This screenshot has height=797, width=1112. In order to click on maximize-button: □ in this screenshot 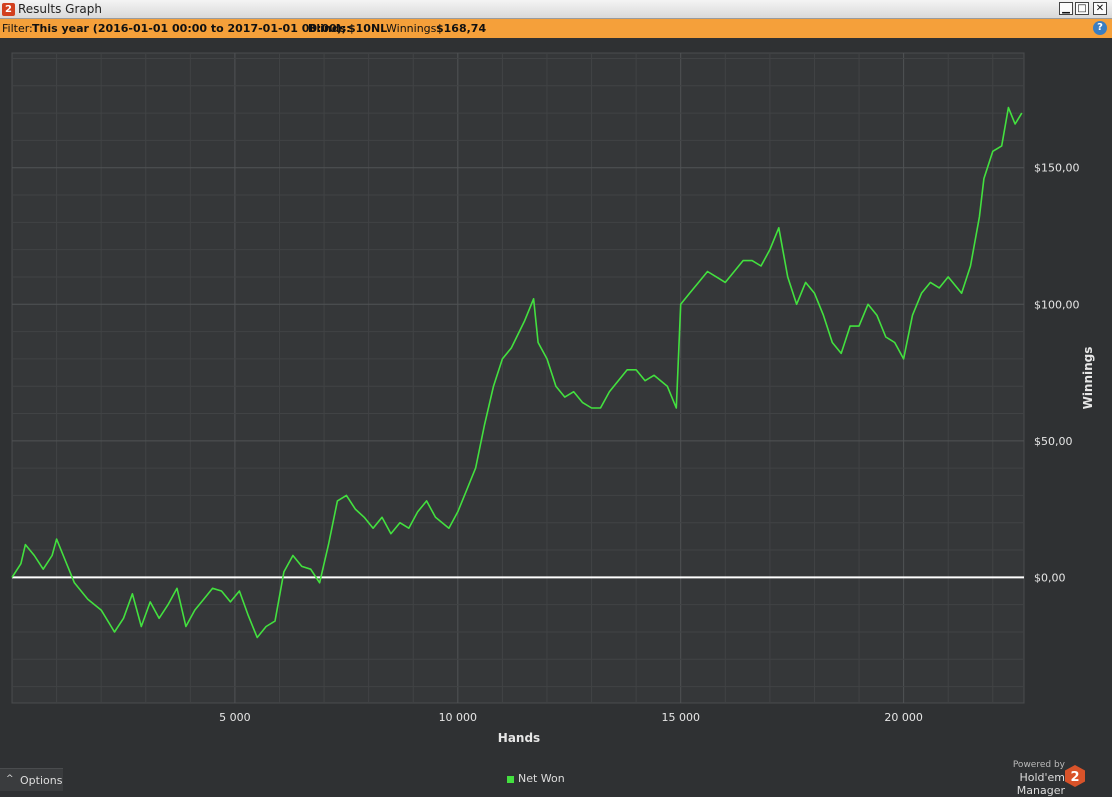, I will do `click(1082, 8)`.